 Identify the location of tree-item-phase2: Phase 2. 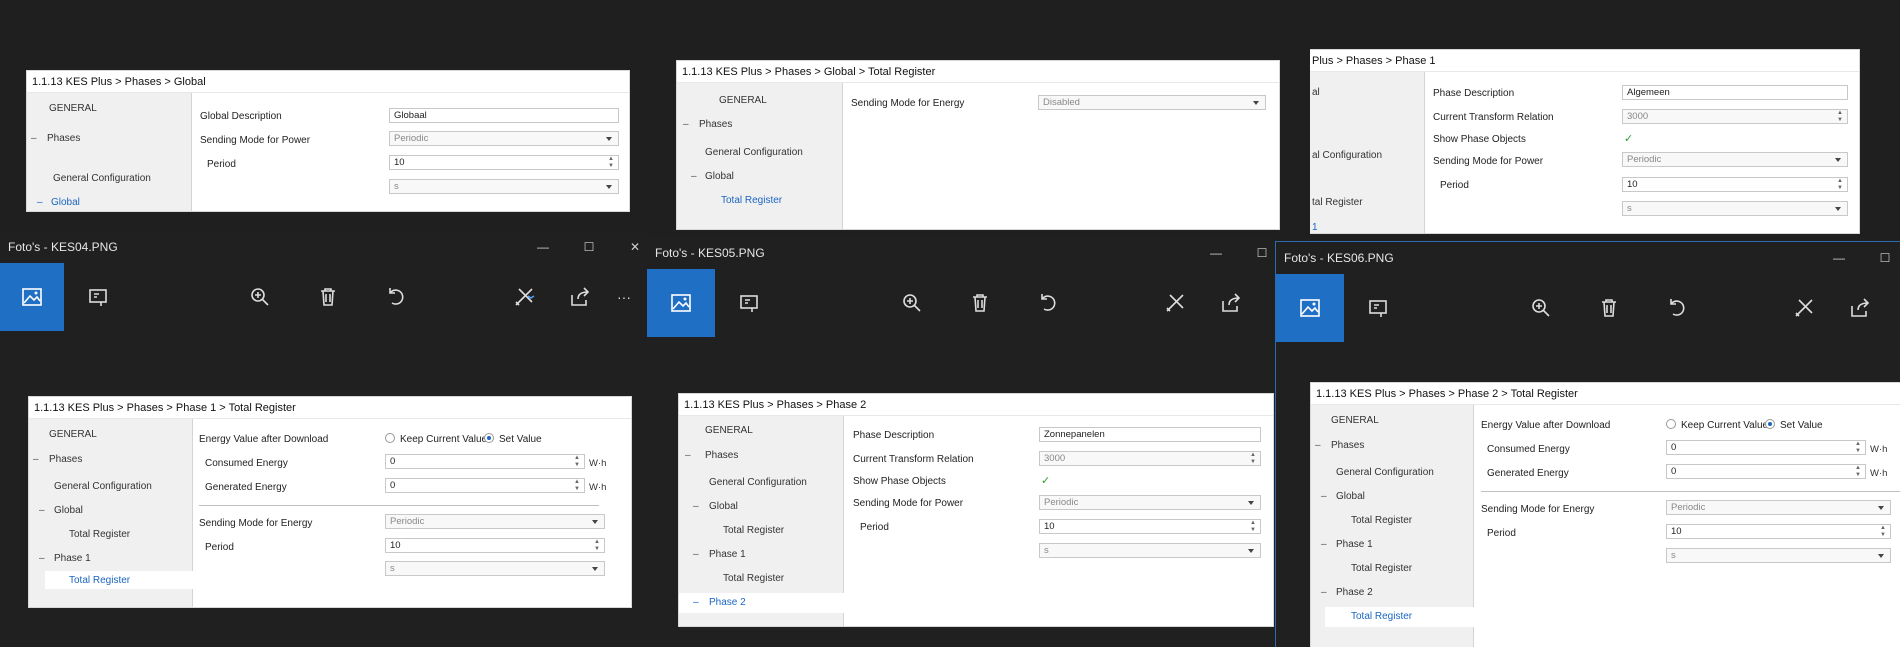
(727, 602).